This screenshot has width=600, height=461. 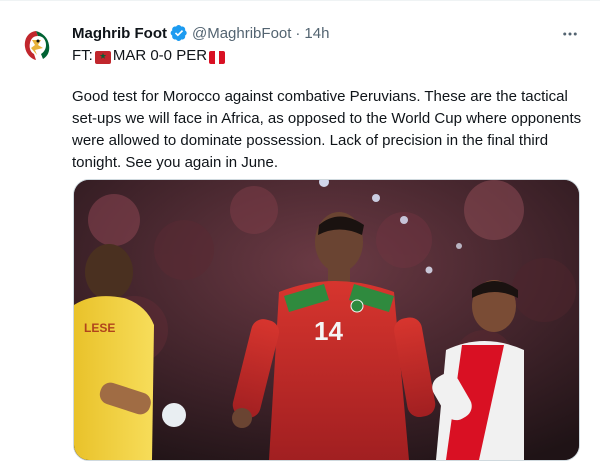 What do you see at coordinates (99, 328) in the screenshot?
I see `svg-text: LESE` at bounding box center [99, 328].